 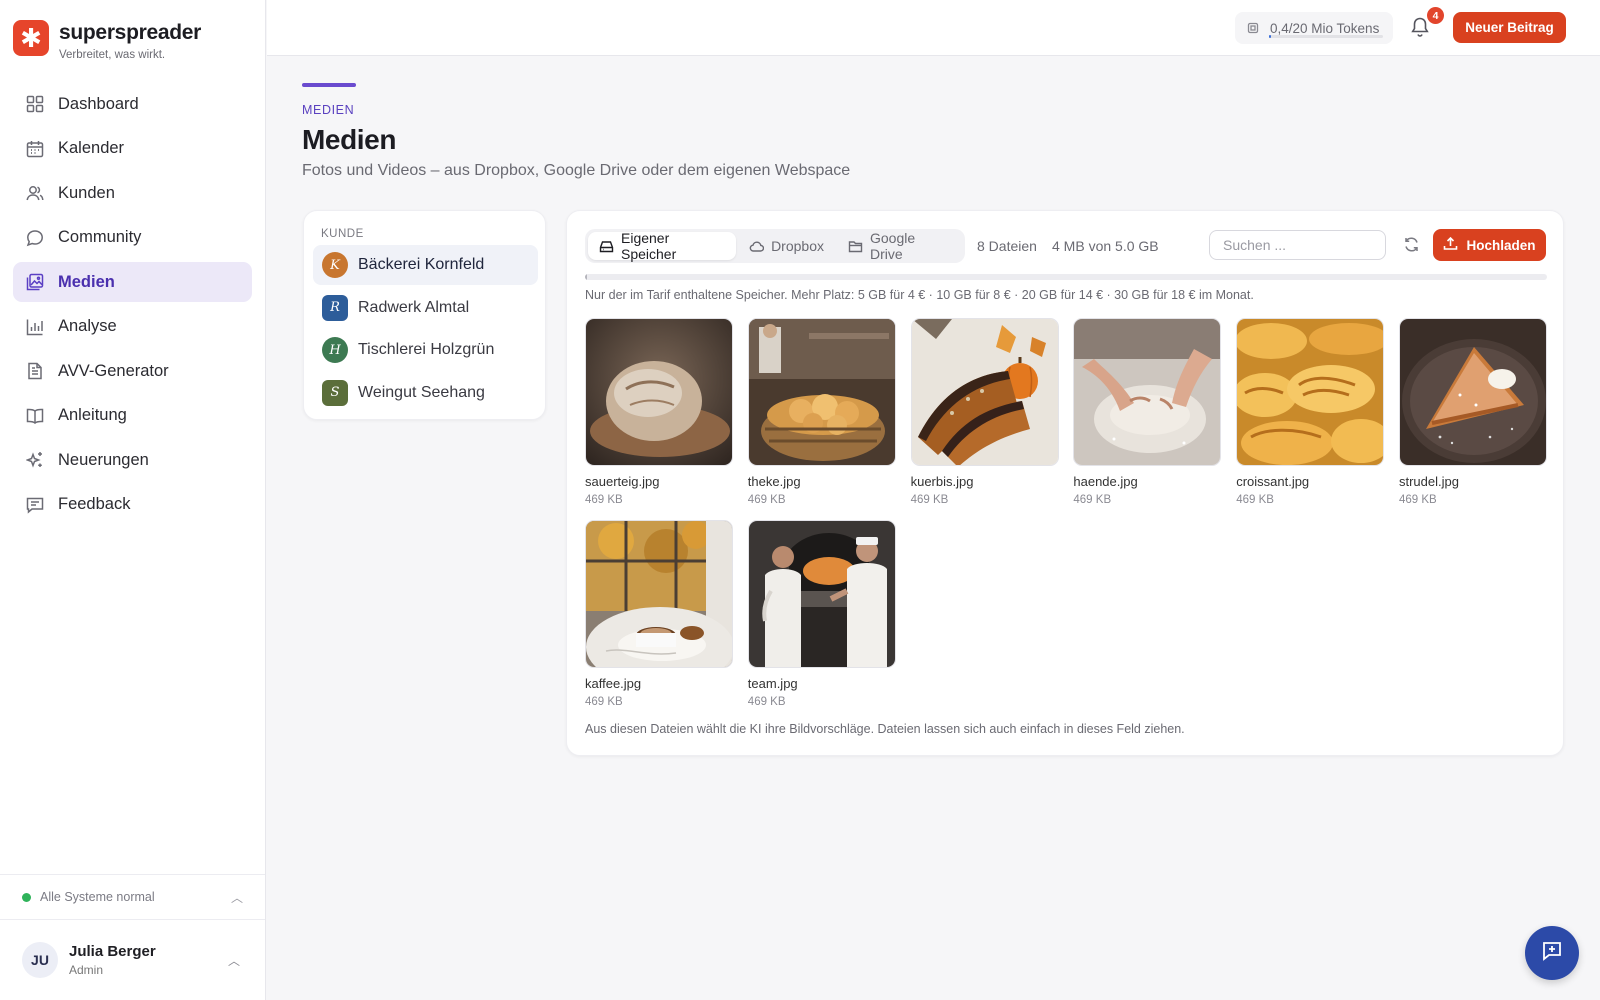 I want to click on client-item-tischlerei-holzgruen: H Tischlerei Holzgrün, so click(x=425, y=350).